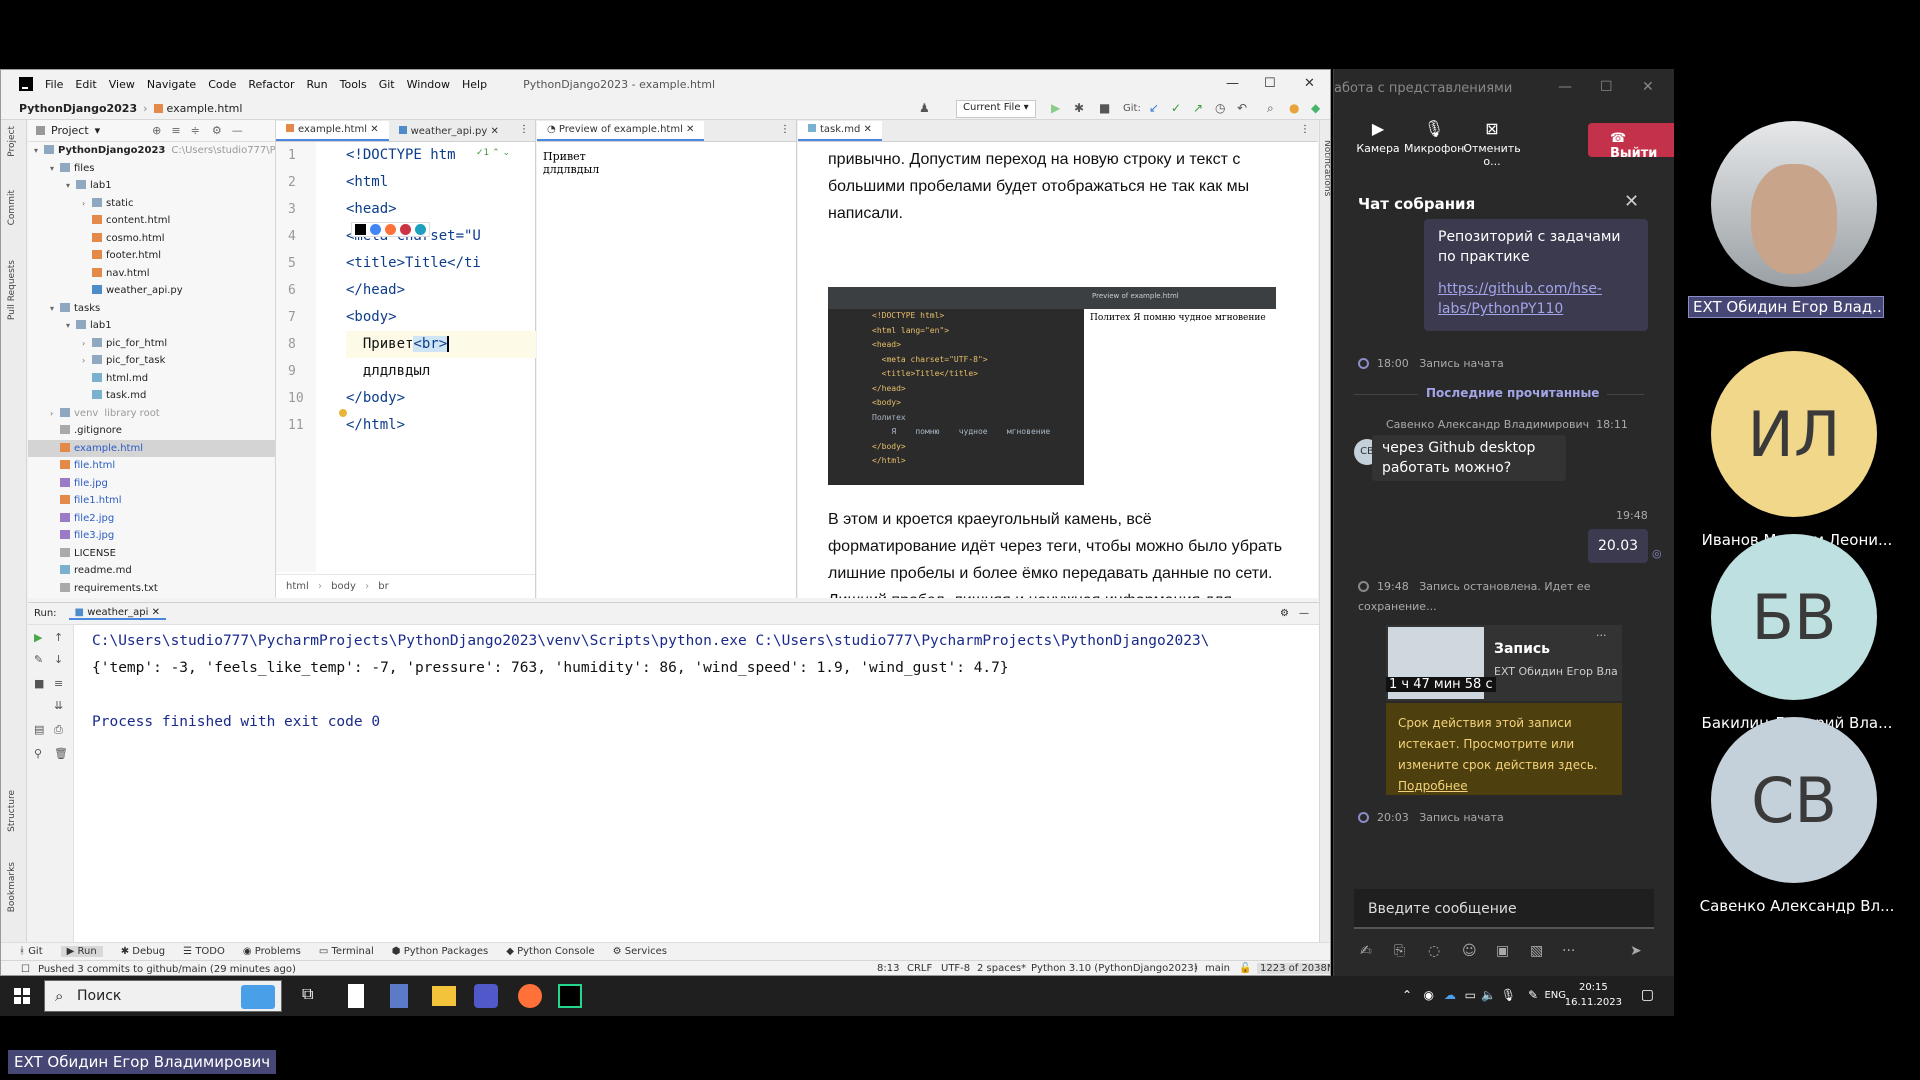 This screenshot has width=1920, height=1080. I want to click on expiry-link: Подробнее, so click(1504, 786).